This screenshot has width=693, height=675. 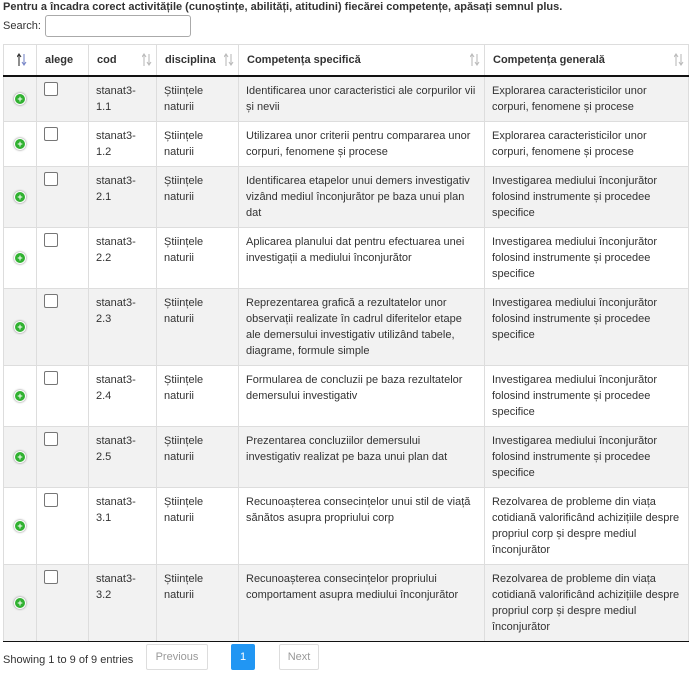 What do you see at coordinates (122, 326) in the screenshot?
I see `cod-cell: stanat3-2.3` at bounding box center [122, 326].